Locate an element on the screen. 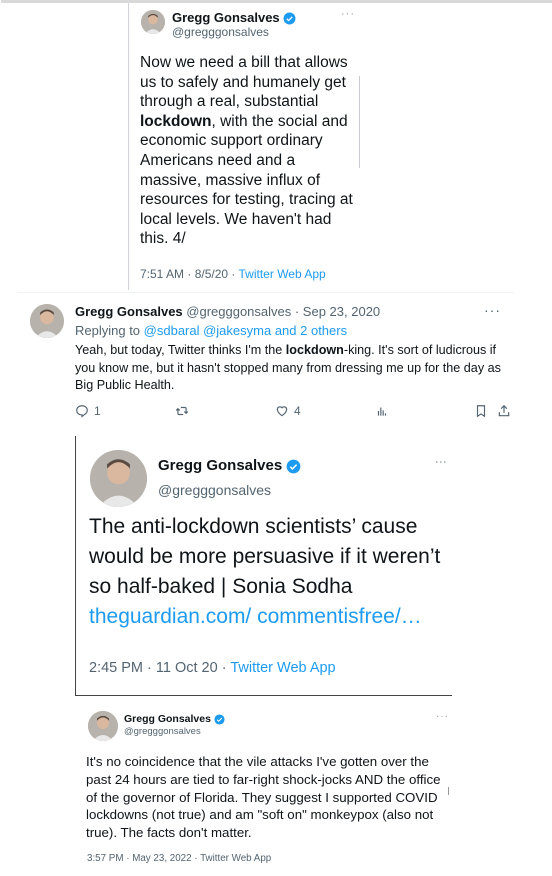  tweet-text-part: Yeah, but today, Twitter thinks I'm the is located at coordinates (180, 350).